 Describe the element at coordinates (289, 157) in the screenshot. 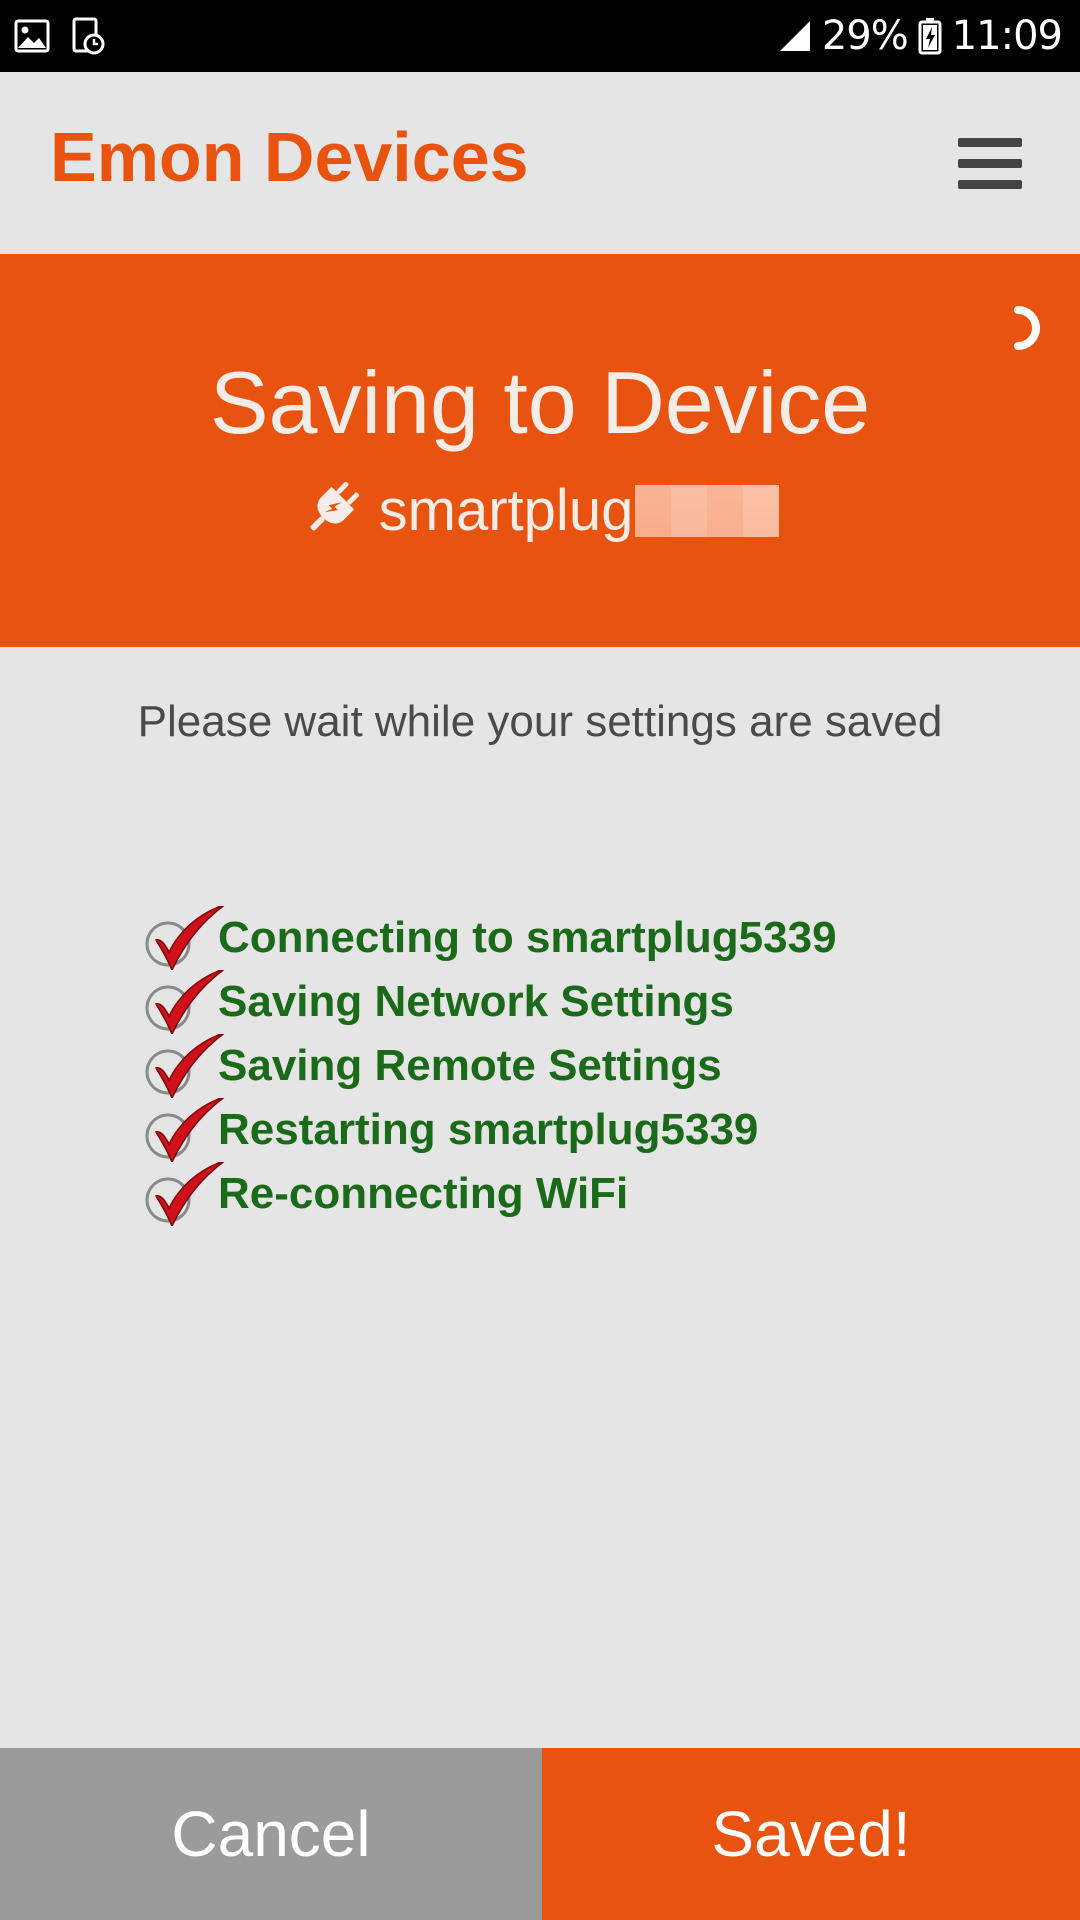

I see `app-title: Emon Devices` at that location.